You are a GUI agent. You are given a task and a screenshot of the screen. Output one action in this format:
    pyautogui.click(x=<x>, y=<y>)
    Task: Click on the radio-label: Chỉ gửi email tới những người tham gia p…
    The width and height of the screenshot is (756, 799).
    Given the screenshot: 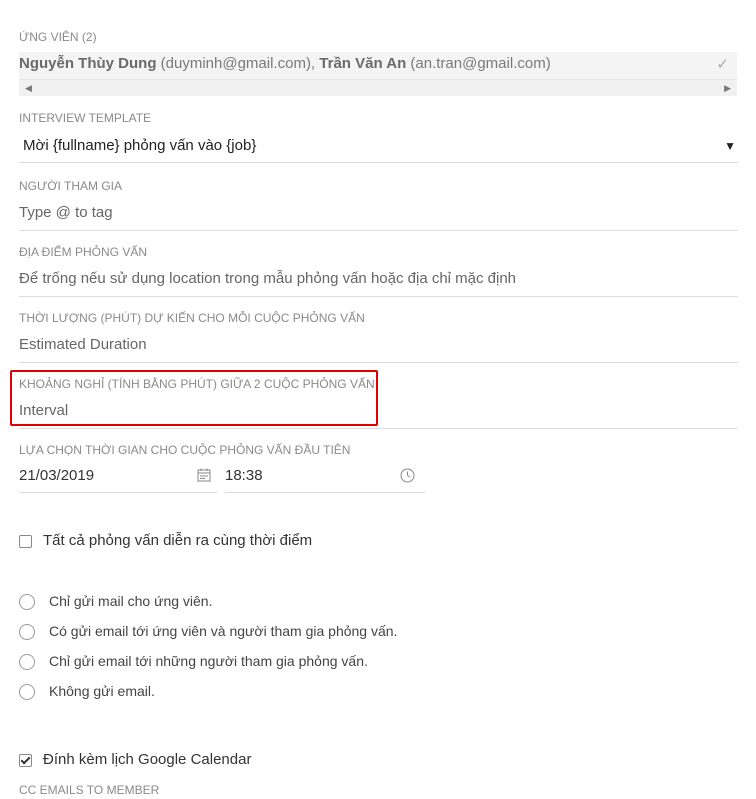 What is the action you would take?
    pyautogui.click(x=208, y=661)
    